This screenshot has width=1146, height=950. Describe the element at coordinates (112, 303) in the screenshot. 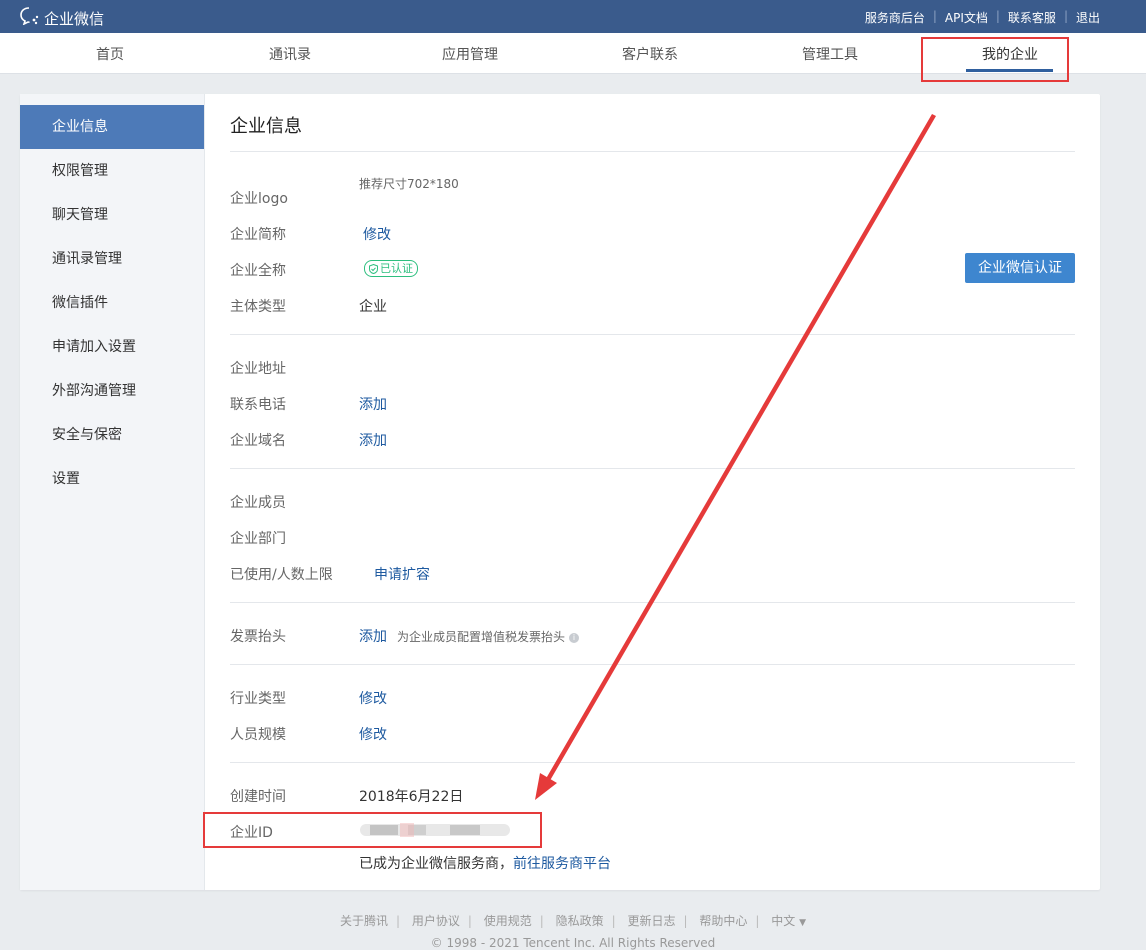

I see `sidebar-item-wechat-plugin: 微信插件` at that location.